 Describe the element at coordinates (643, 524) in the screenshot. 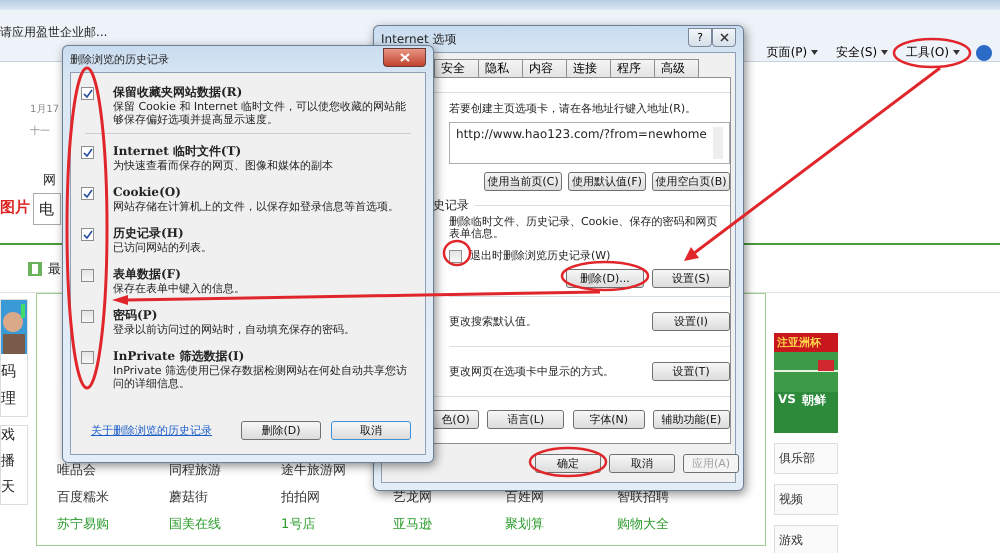

I see `site-link: 购物大全` at that location.